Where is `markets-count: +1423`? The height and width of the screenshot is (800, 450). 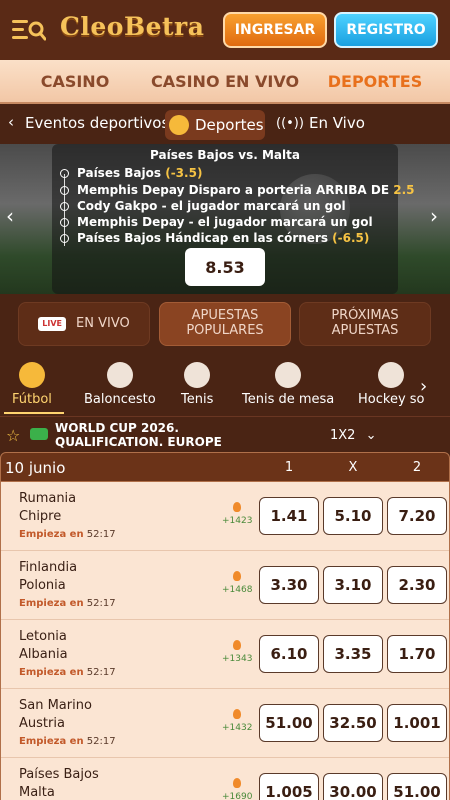 markets-count: +1423 is located at coordinates (237, 521).